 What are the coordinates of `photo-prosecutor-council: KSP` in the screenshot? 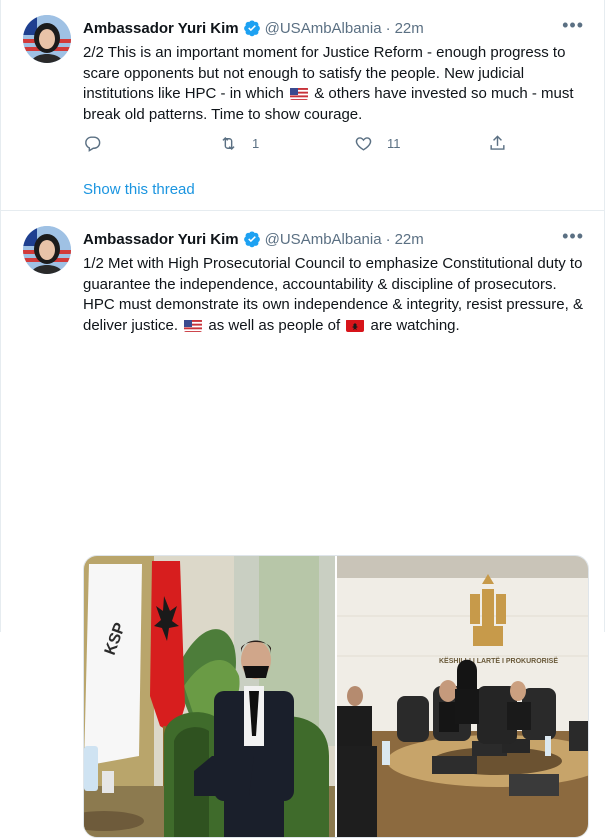 It's located at (209, 696).